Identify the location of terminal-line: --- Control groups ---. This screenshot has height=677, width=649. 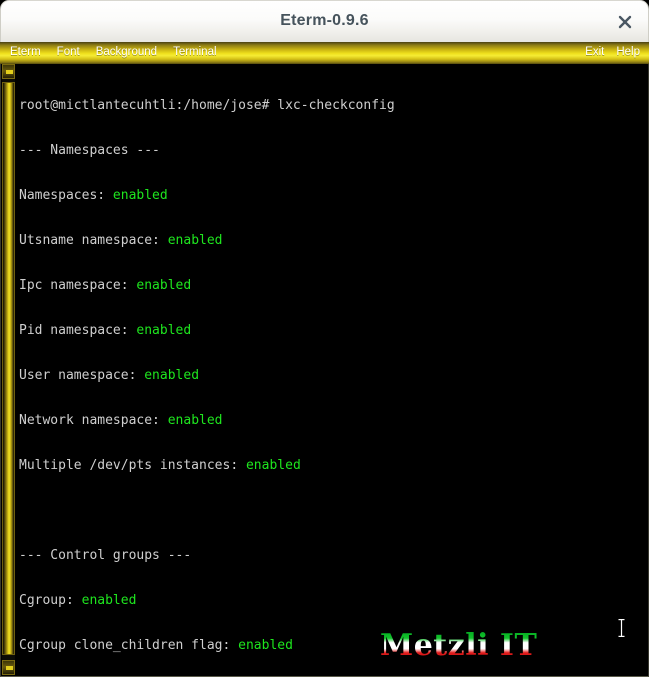
(281, 555).